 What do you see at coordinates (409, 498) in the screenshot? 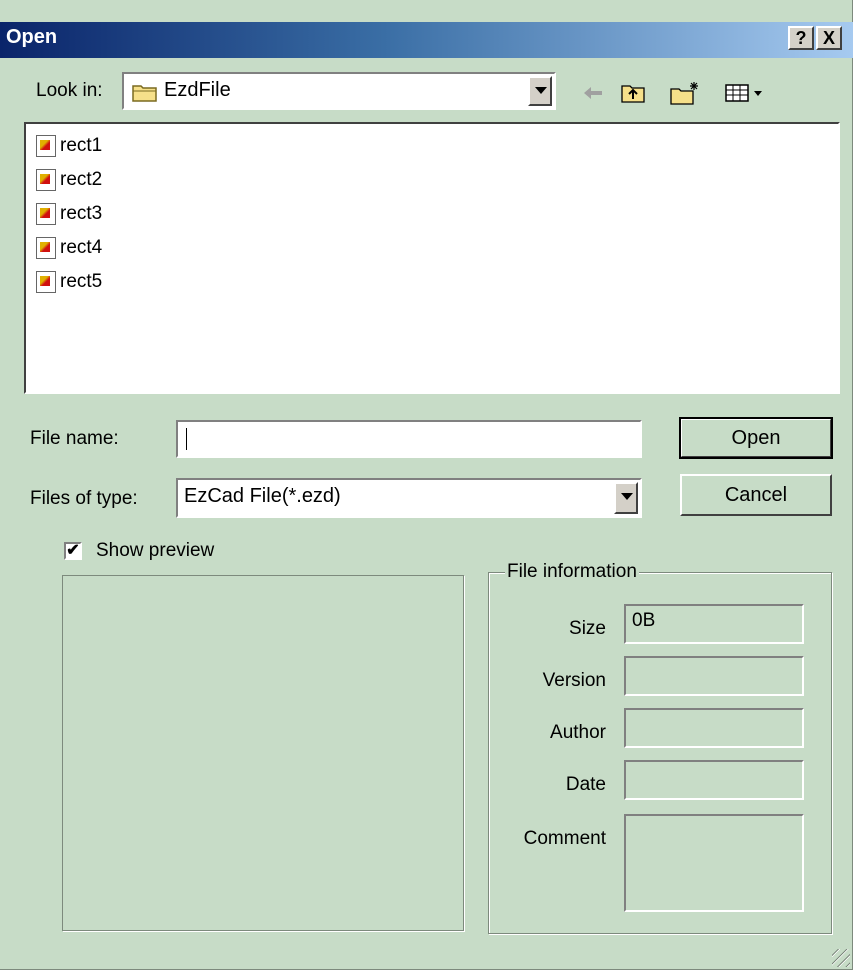
I see `files-of-type-combo: EzCad File(*.ezd)` at bounding box center [409, 498].